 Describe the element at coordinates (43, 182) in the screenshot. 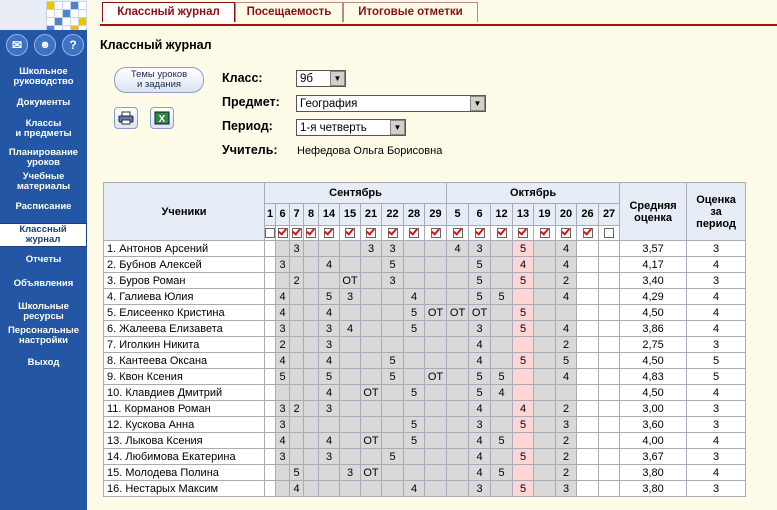

I see `sidebar-item-4: Учебные материалы` at that location.